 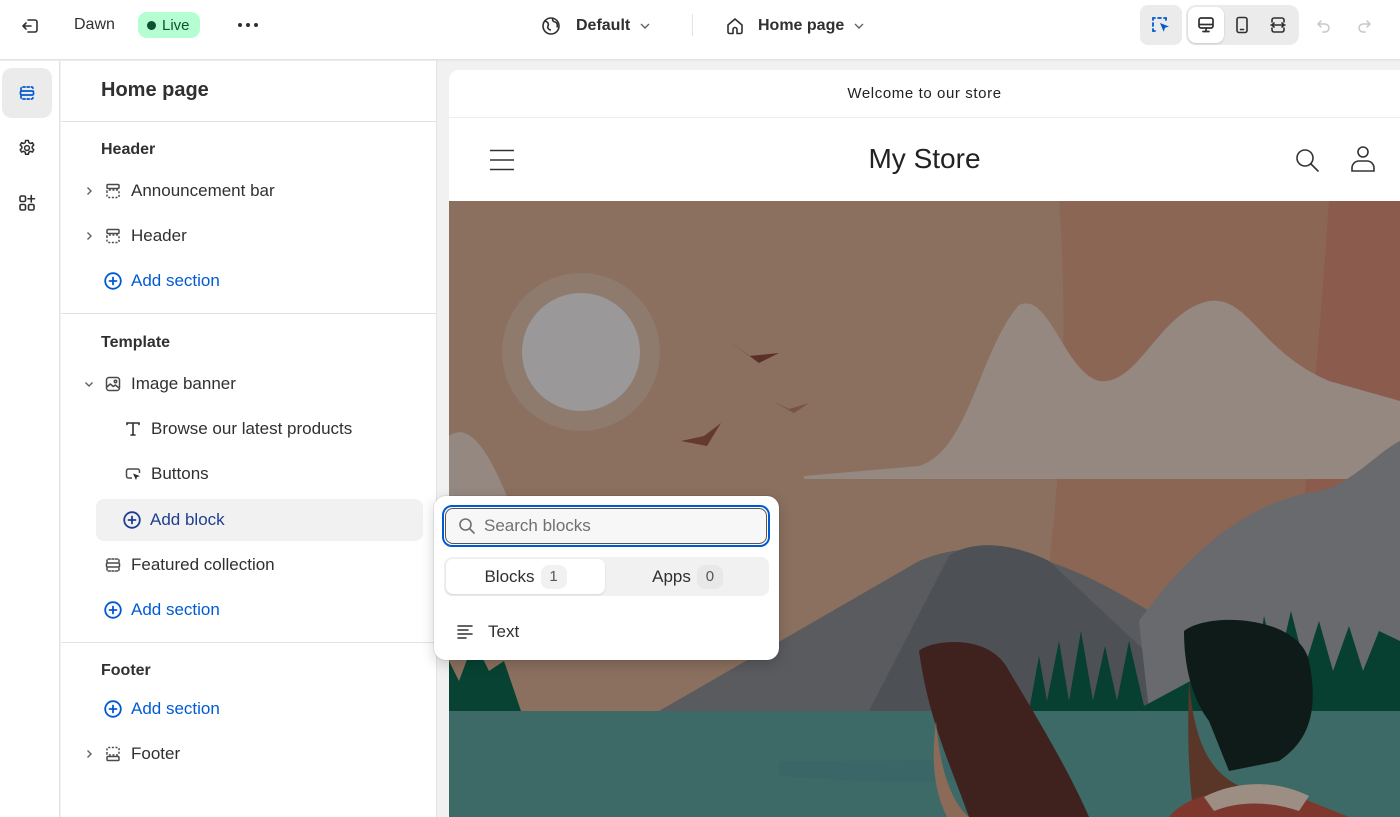 What do you see at coordinates (183, 383) in the screenshot?
I see `section-label: Image banner` at bounding box center [183, 383].